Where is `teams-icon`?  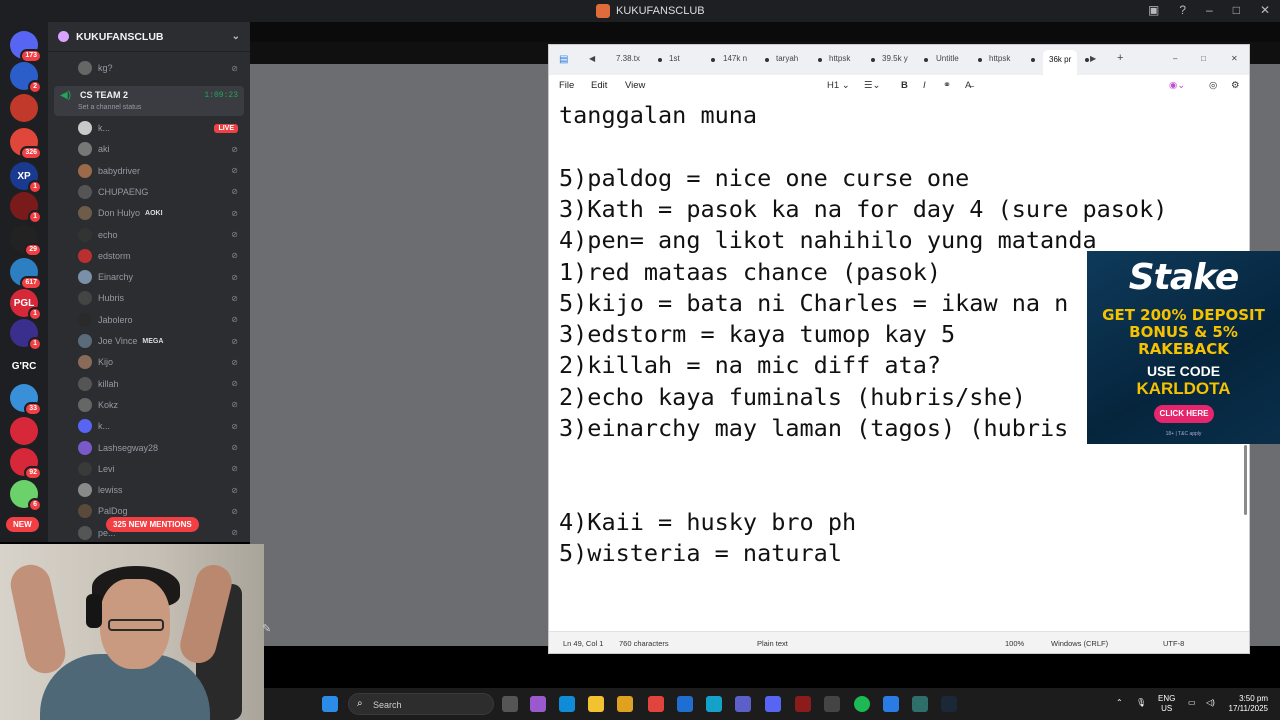
teams-icon is located at coordinates (743, 704).